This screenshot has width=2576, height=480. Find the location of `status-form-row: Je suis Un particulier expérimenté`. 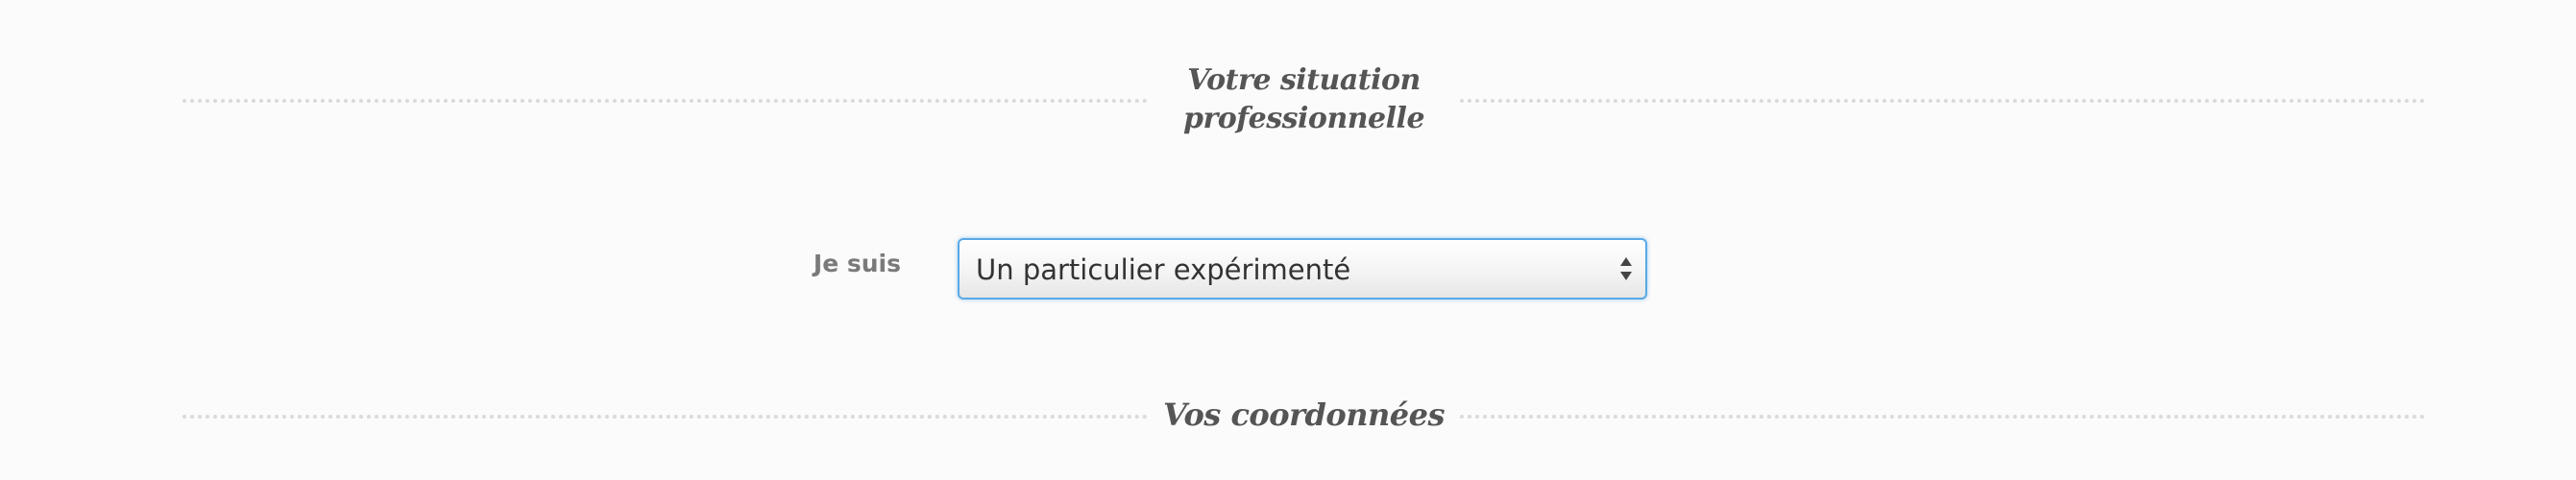

status-form-row: Je suis Un particulier expérimenté is located at coordinates (1288, 270).